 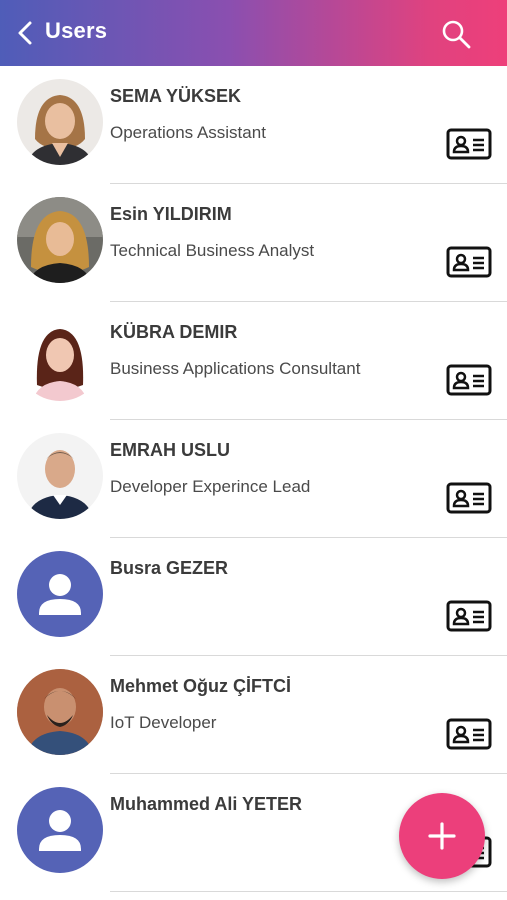 What do you see at coordinates (170, 450) in the screenshot?
I see `user-name: EMRAH USLU` at bounding box center [170, 450].